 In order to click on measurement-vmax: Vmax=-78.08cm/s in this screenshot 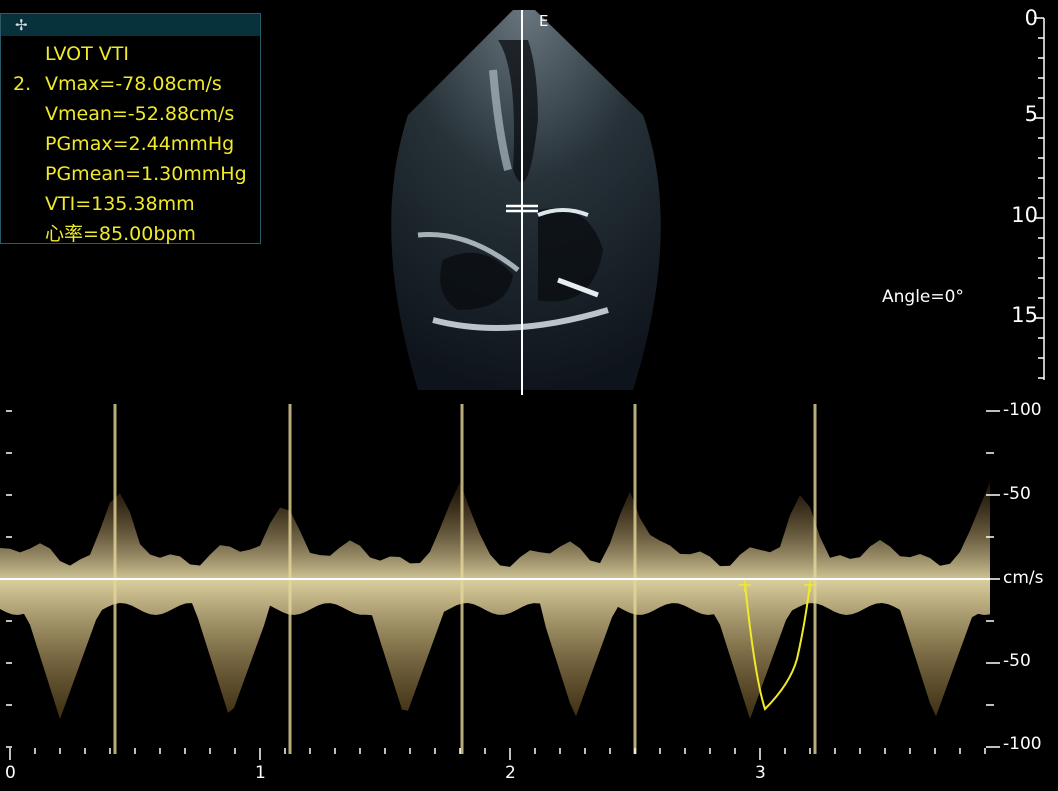, I will do `click(133, 84)`.